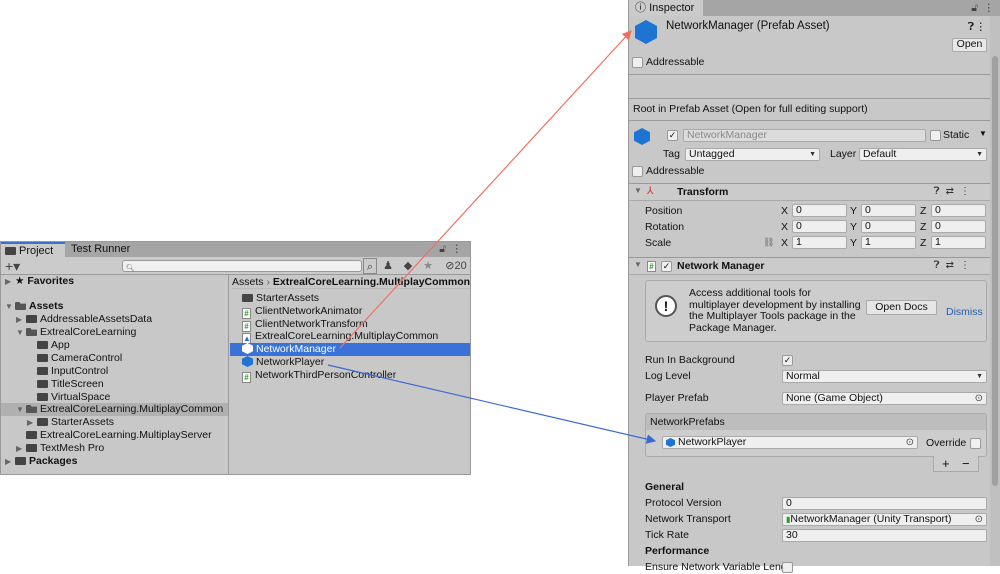  Describe the element at coordinates (492, 404) in the screenshot. I see `blue-arrow` at that location.